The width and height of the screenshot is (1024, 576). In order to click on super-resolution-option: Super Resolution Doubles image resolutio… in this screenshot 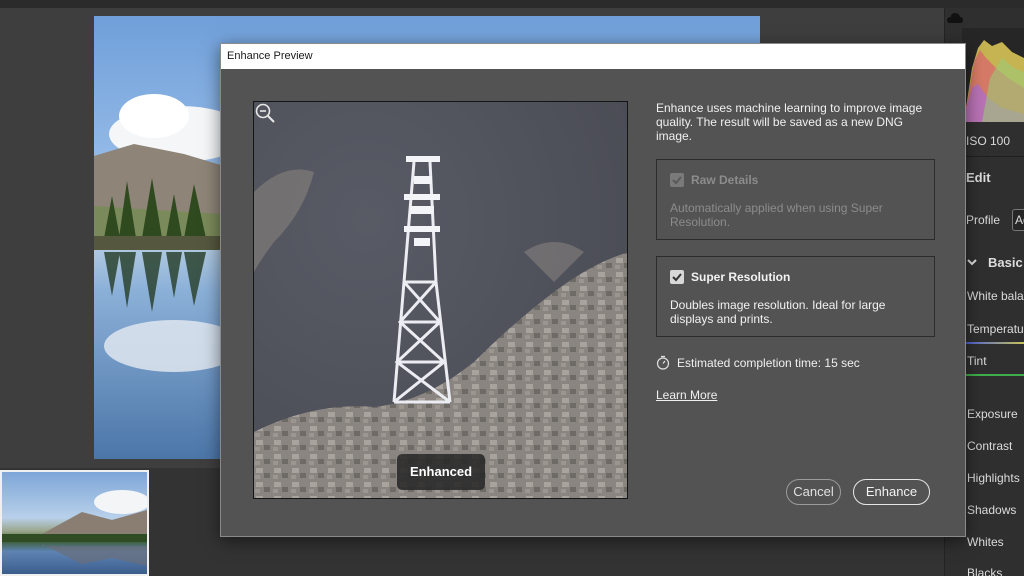, I will do `click(795, 296)`.